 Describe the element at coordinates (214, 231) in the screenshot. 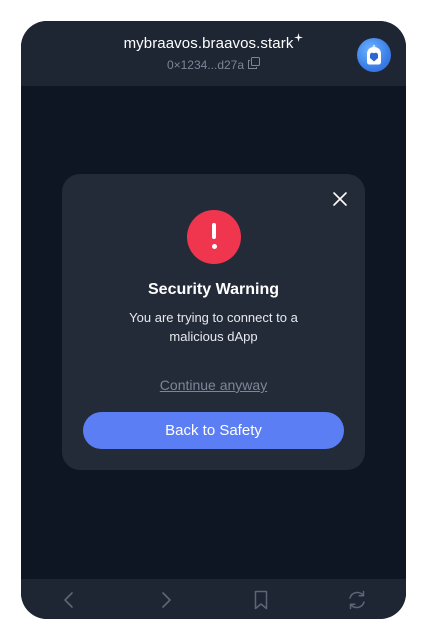

I see `exclamation-bar` at that location.